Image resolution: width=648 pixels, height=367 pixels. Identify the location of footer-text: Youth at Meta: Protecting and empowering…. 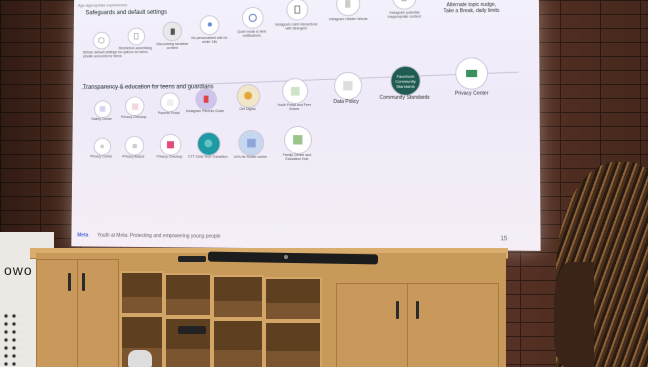
(159, 236).